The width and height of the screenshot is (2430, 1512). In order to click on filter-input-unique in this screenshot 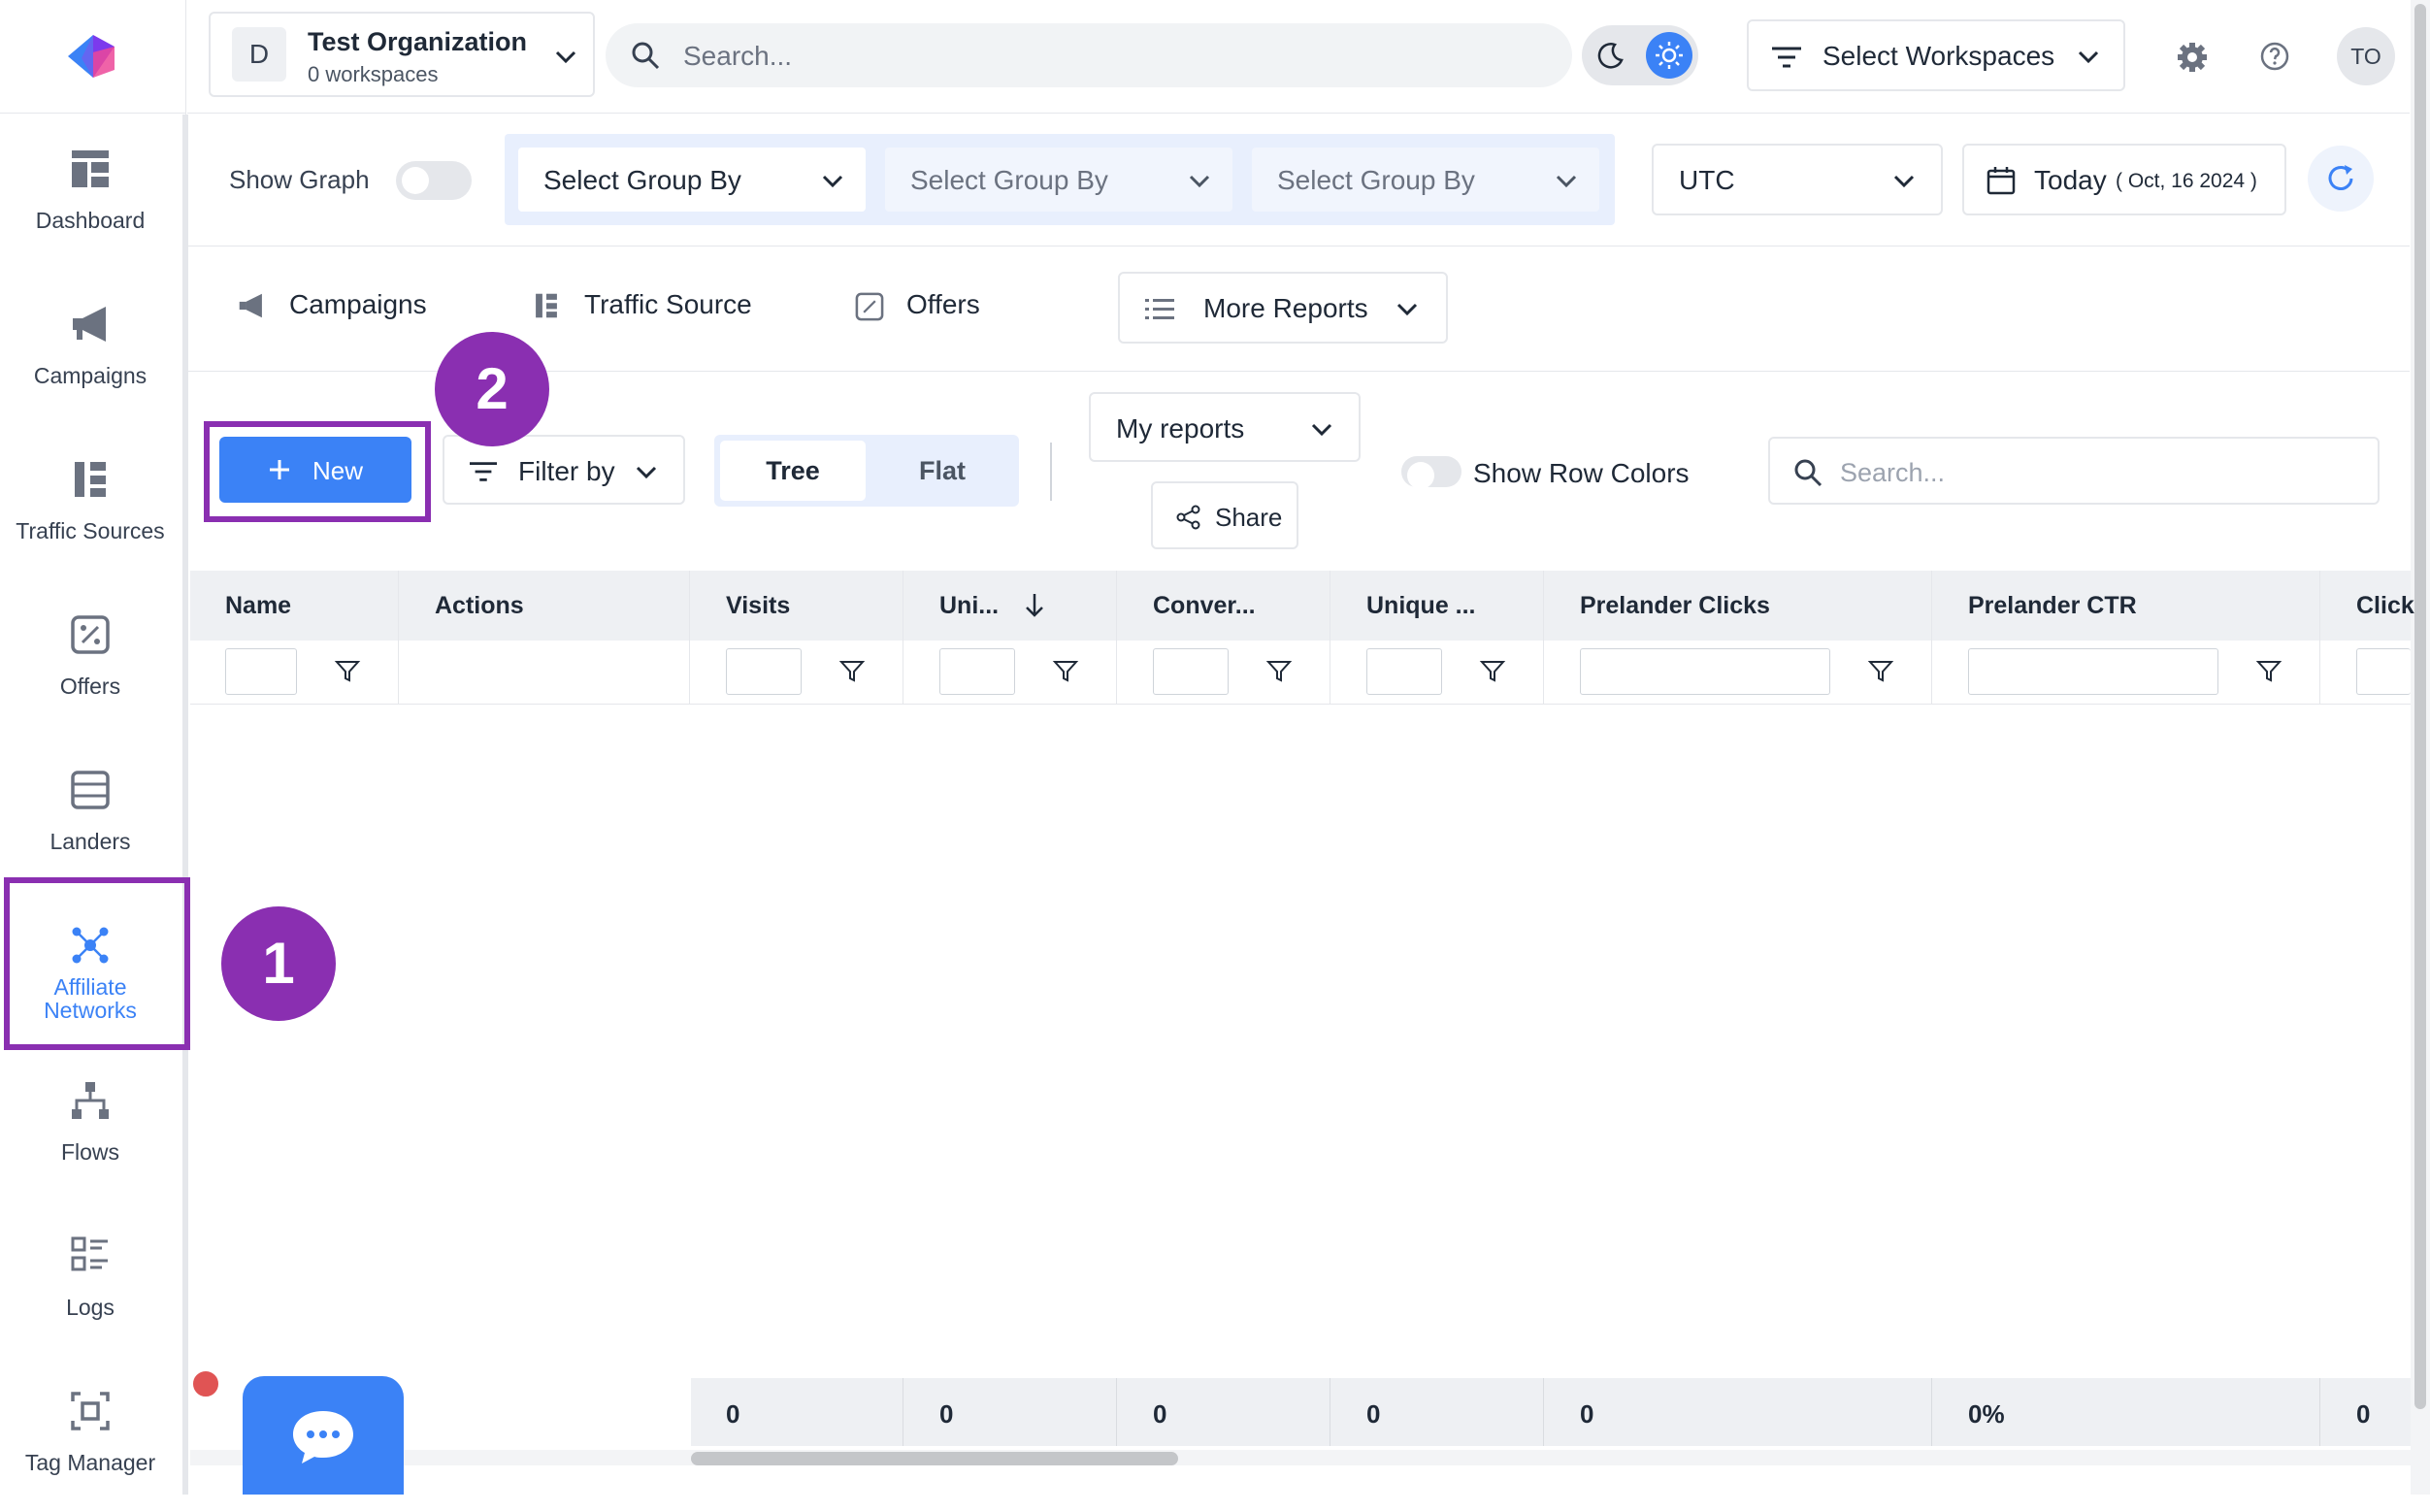, I will do `click(977, 671)`.